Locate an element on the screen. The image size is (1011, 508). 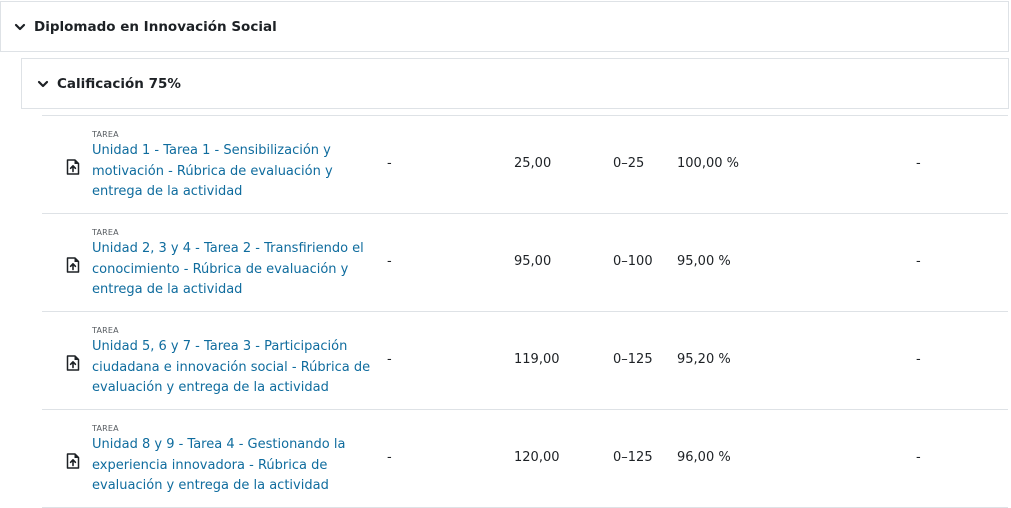
percentage-cell: 96,00 % is located at coordinates (704, 457).